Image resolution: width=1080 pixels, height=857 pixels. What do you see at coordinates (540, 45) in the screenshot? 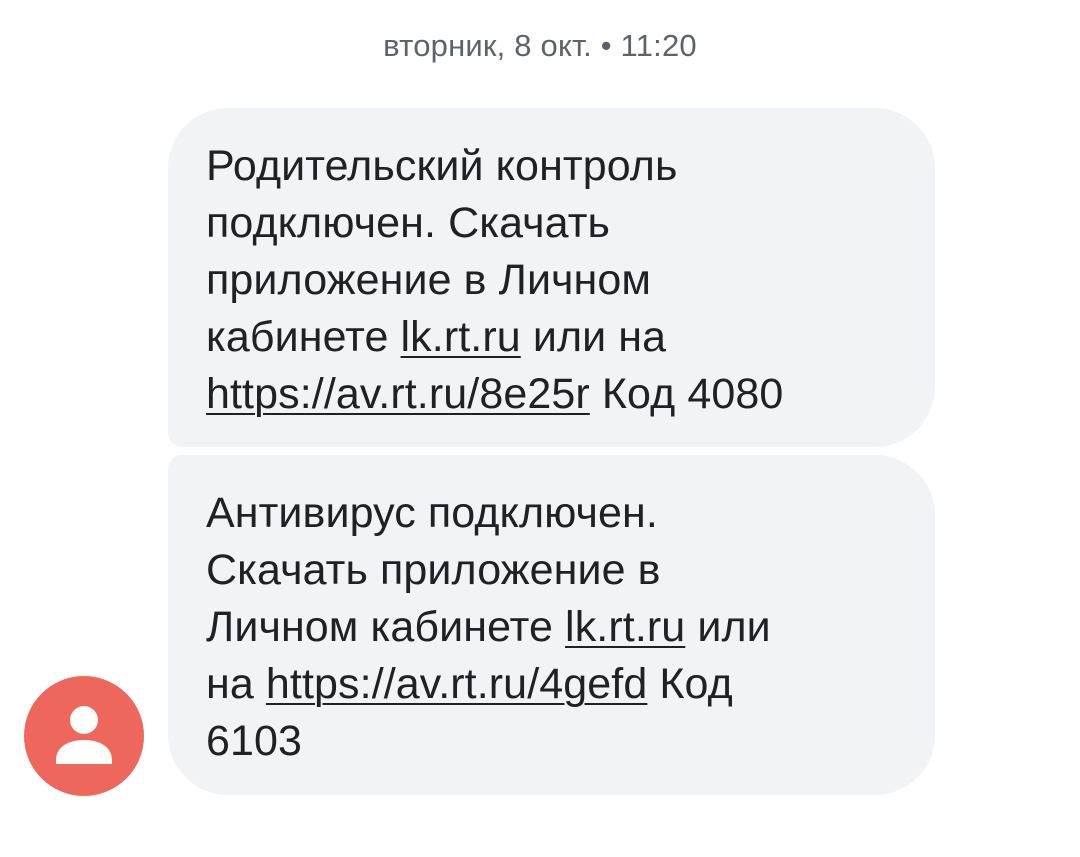
I see `message-timestamp: вторник, 8 окт. • 11:20` at bounding box center [540, 45].